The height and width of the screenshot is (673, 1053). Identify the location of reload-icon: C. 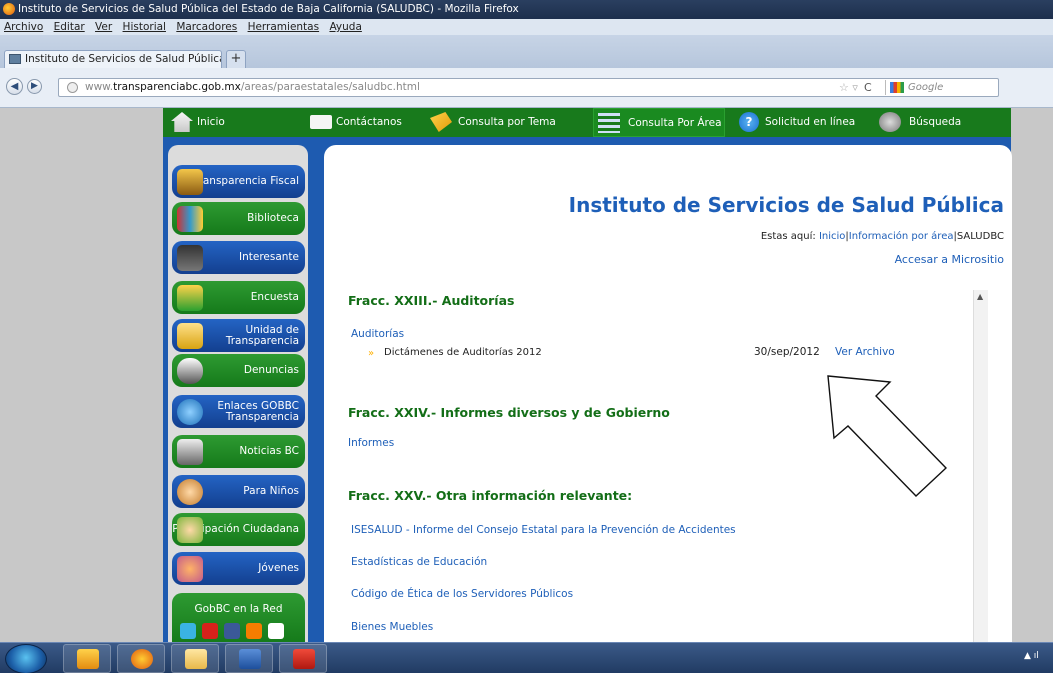
(868, 87).